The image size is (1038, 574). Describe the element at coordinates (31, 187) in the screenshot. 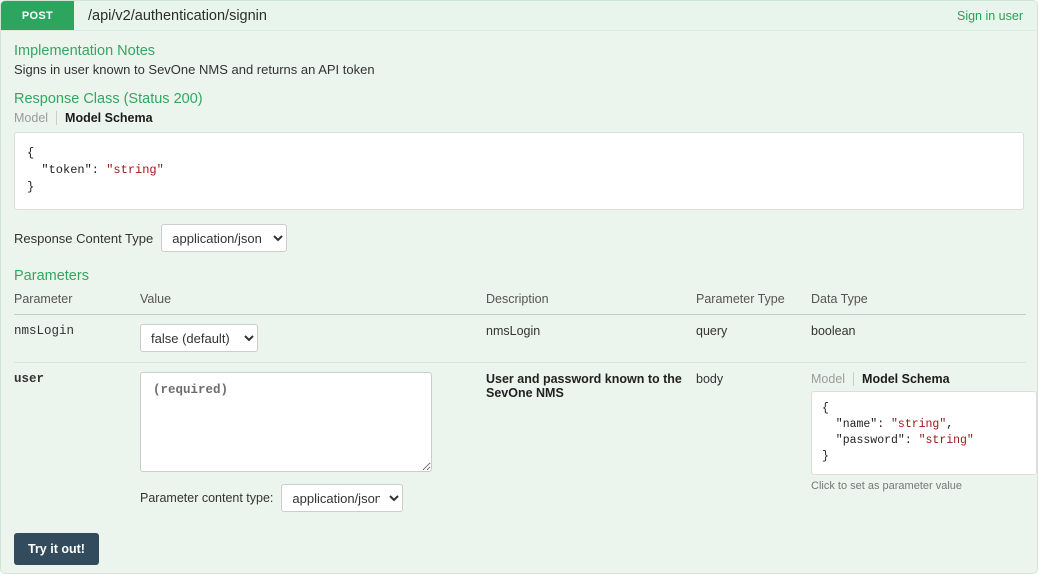

I see `response-code-part2: }` at that location.